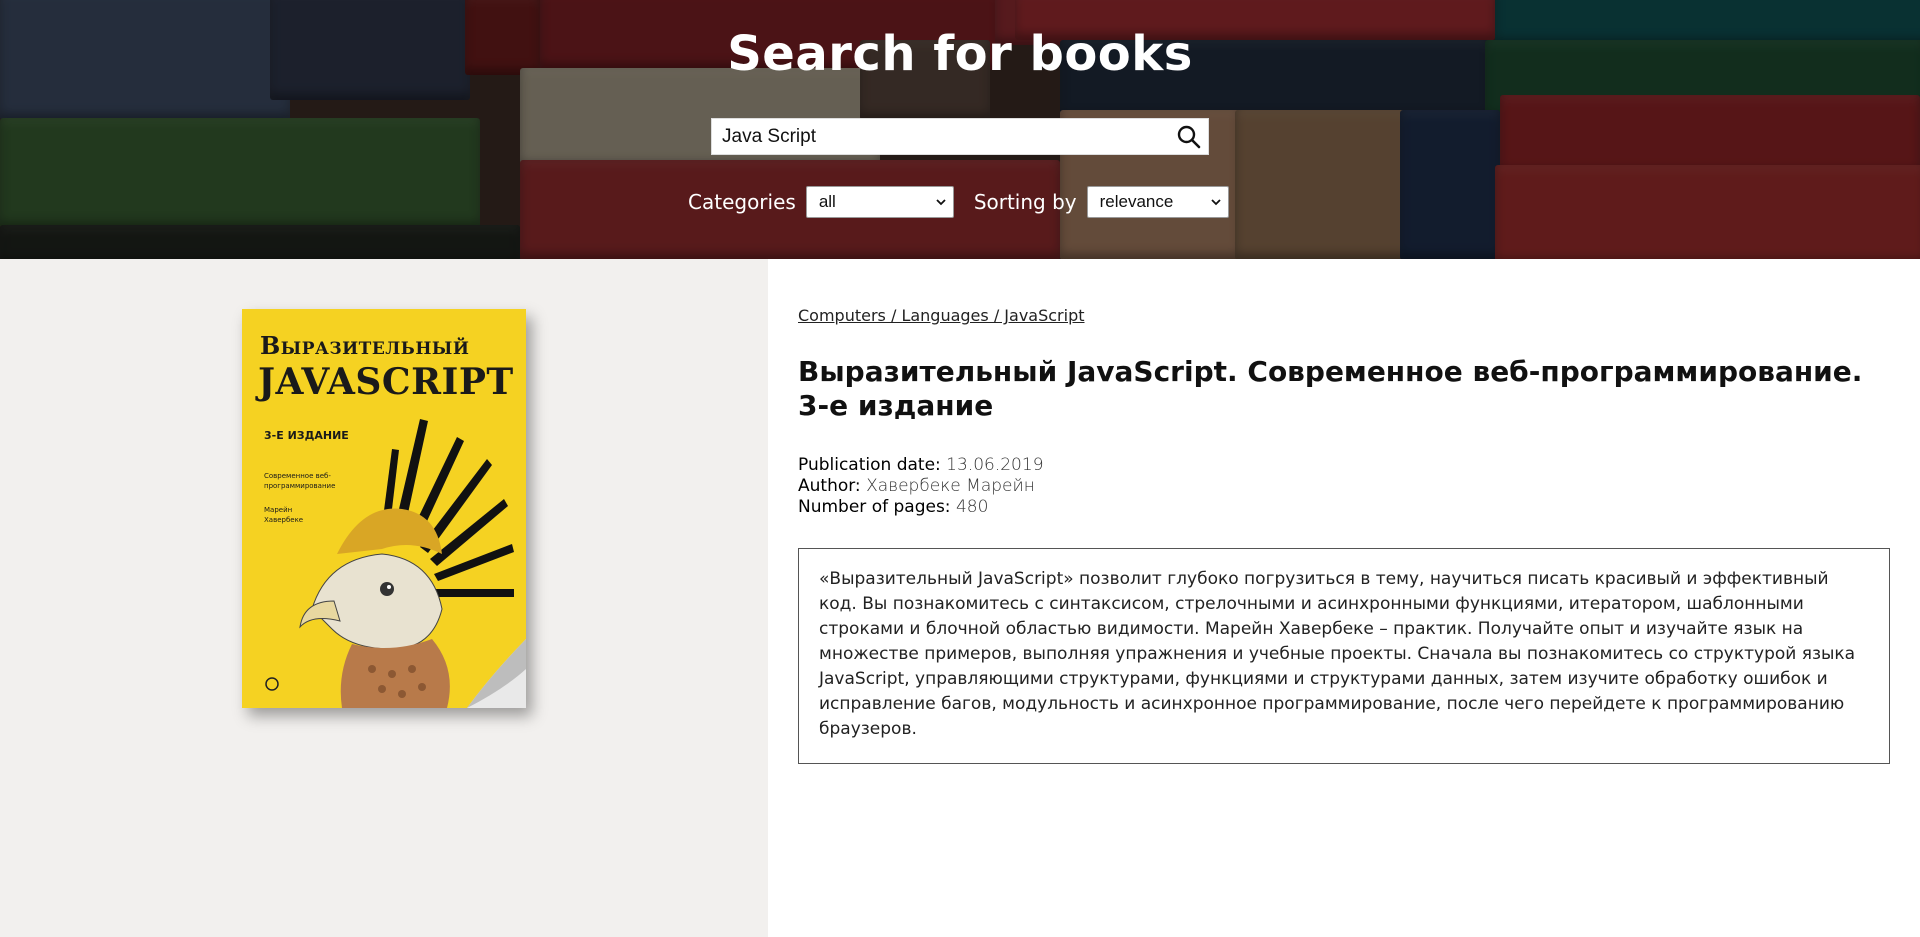 This screenshot has width=1920, height=937. I want to click on categories-selected-value: all, so click(827, 201).